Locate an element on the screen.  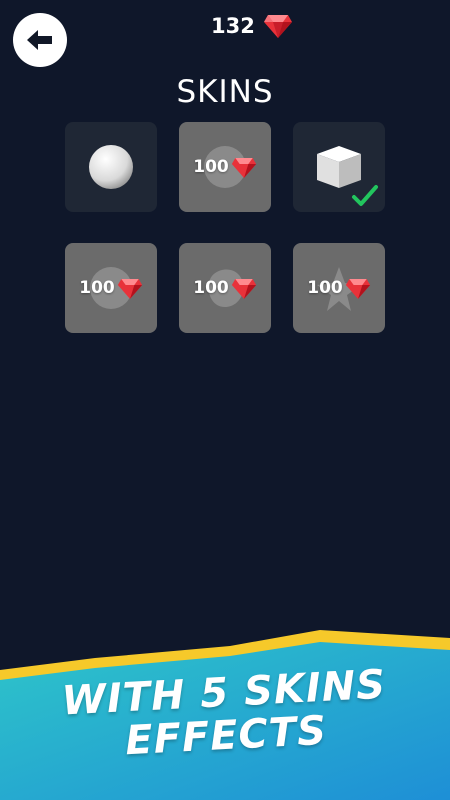
page-title: SKINS is located at coordinates (225, 92).